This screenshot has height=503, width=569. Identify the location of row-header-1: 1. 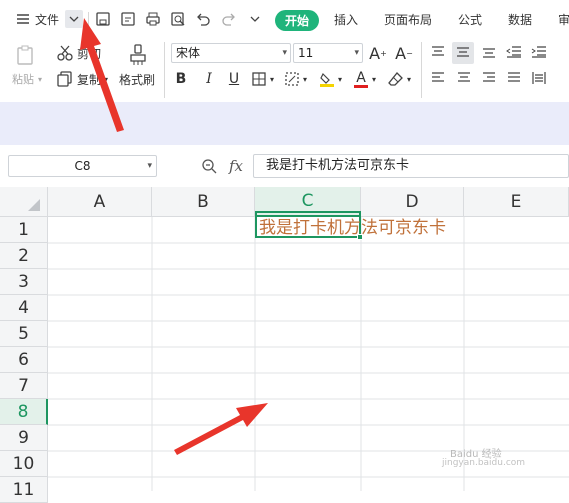
(24, 230).